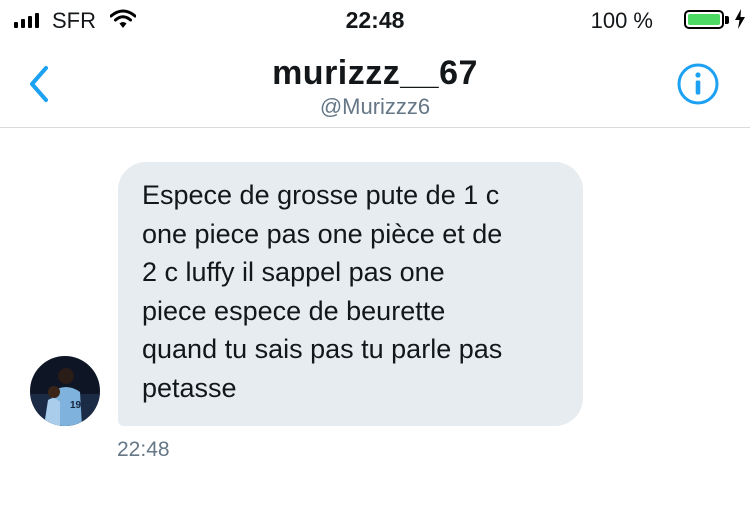 This screenshot has height=524, width=750. What do you see at coordinates (76, 405) in the screenshot?
I see `svg-text: 19` at bounding box center [76, 405].